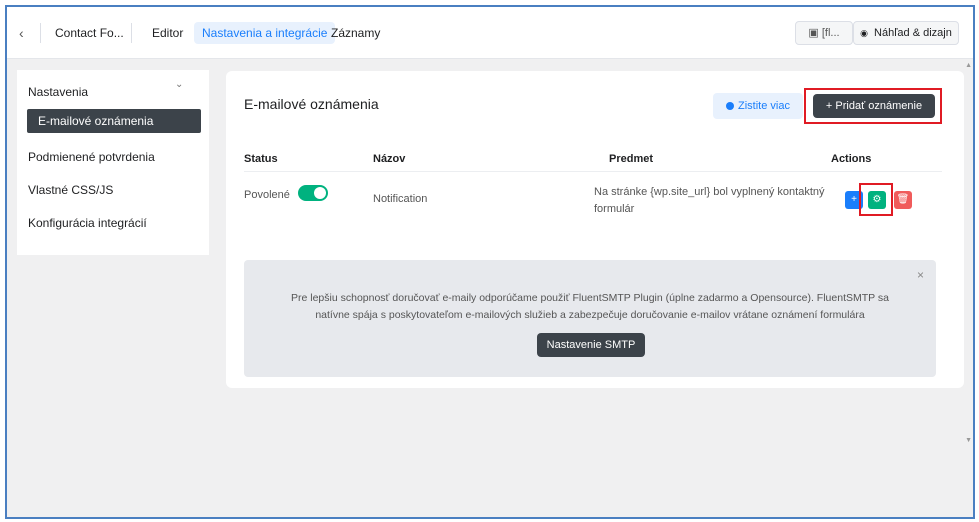 The image size is (979, 522). I want to click on column-header-subject: Predmet, so click(631, 159).